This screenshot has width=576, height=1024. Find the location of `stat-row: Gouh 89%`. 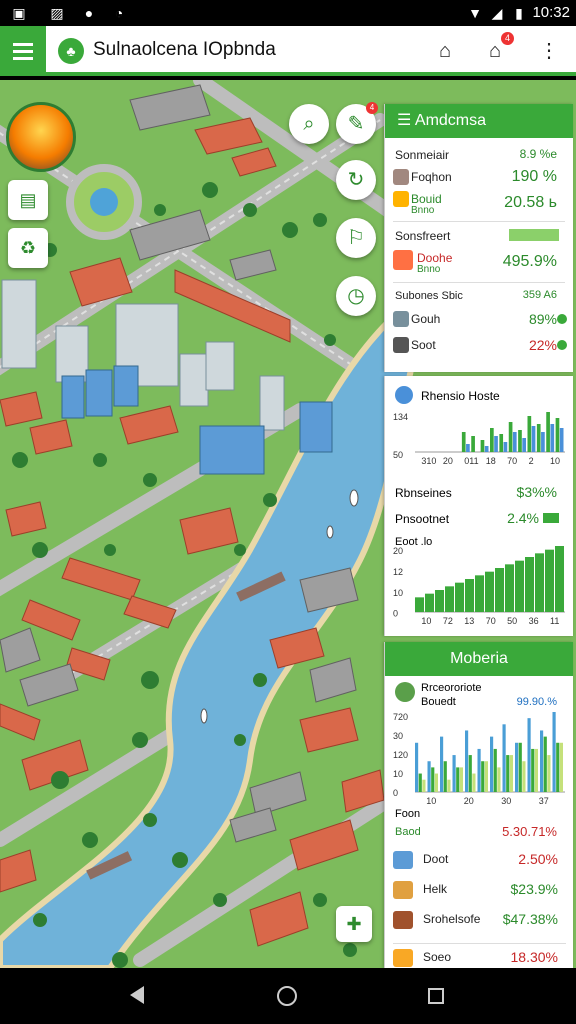

stat-row: Gouh 89% is located at coordinates (479, 319).